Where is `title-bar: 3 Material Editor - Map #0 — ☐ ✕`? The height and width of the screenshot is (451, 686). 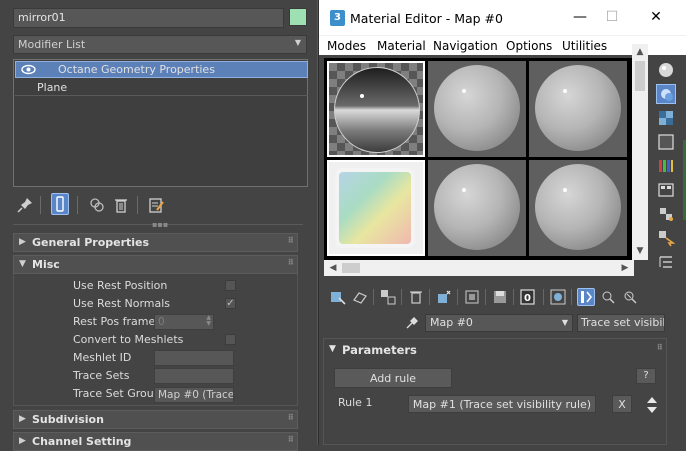 title-bar: 3 Material Editor - Map #0 — ☐ ✕ is located at coordinates (502, 17).